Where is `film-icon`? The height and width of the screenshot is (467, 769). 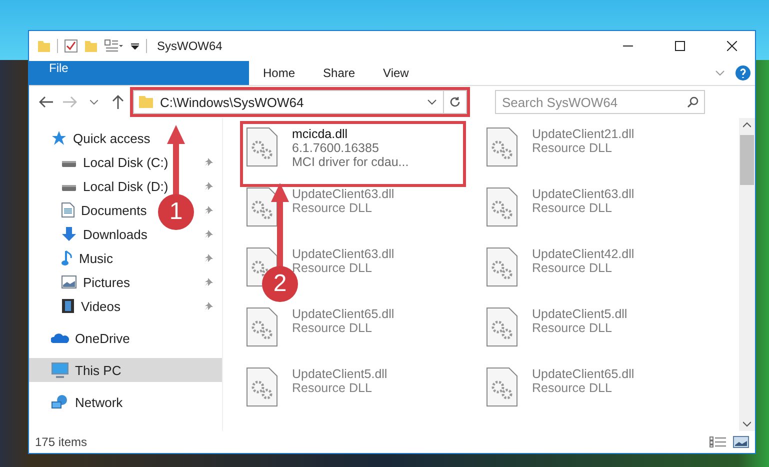
film-icon is located at coordinates (68, 306).